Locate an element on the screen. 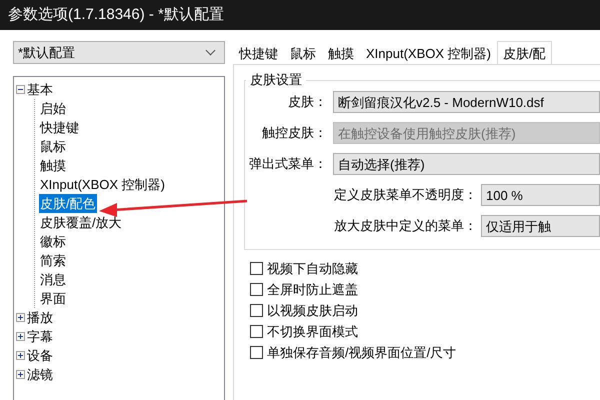 This screenshot has width=600, height=400. tab: 快捷键 is located at coordinates (258, 52).